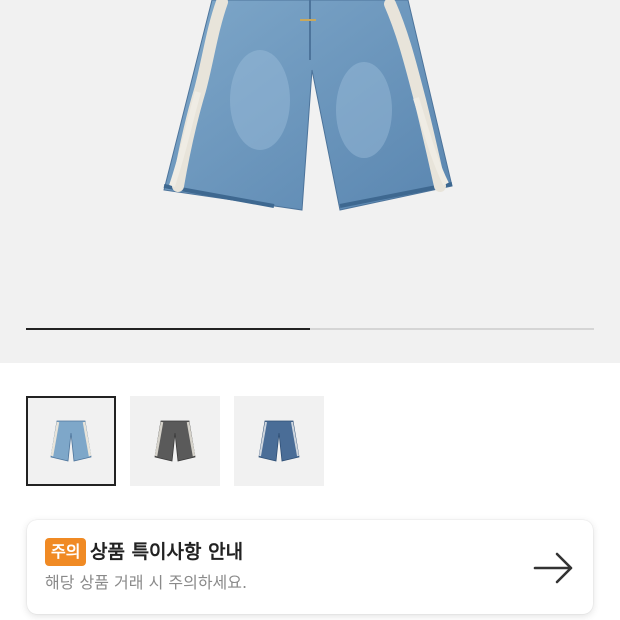 The width and height of the screenshot is (620, 620). Describe the element at coordinates (310, 567) in the screenshot. I see `product-notice-card: 주의 상품 특이사항 안내 해당 상품 거래 시 주의하세요.` at that location.